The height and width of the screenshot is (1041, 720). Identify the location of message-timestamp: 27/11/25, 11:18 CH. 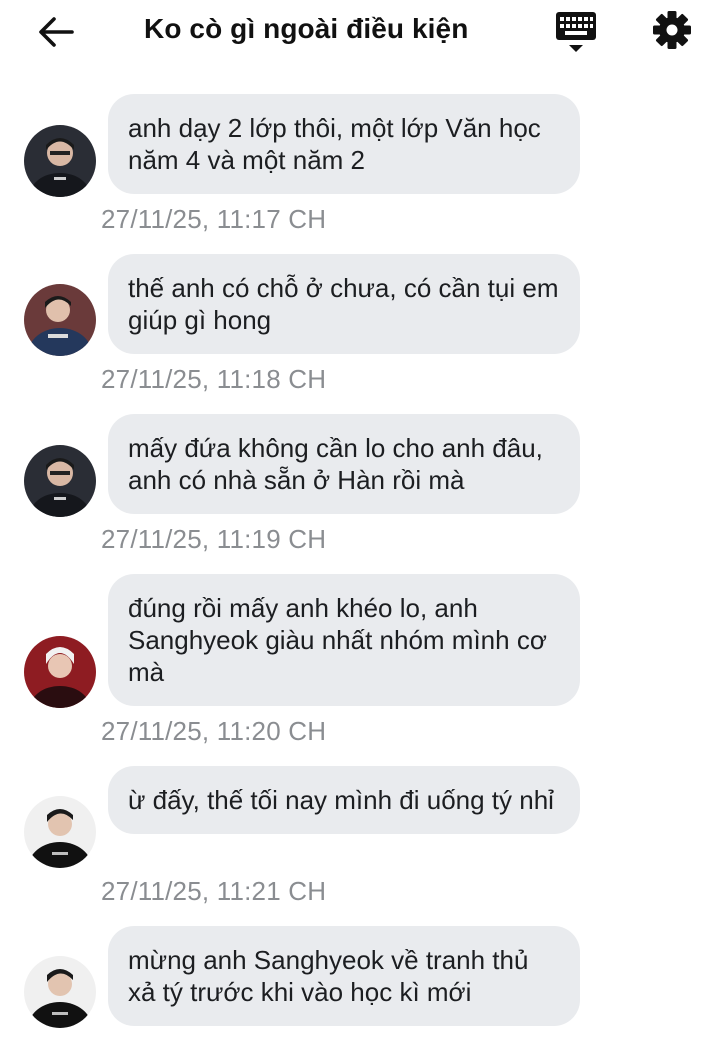
(214, 379).